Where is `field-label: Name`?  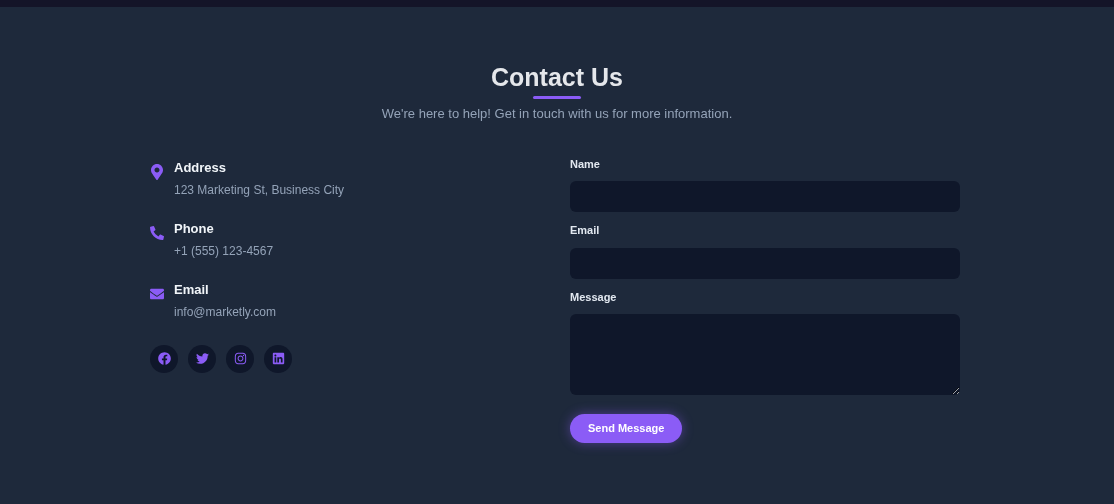
field-label: Name is located at coordinates (585, 164).